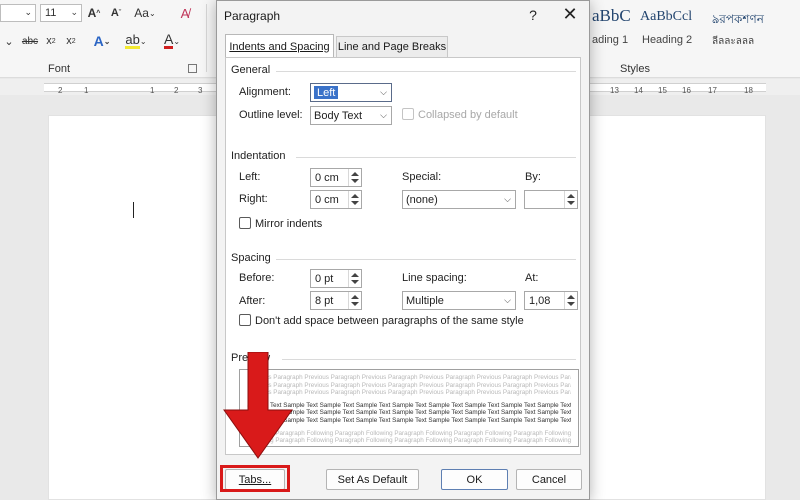 This screenshot has width=800, height=500. Describe the element at coordinates (51, 13) in the screenshot. I see `font-size-value: 11` at that location.